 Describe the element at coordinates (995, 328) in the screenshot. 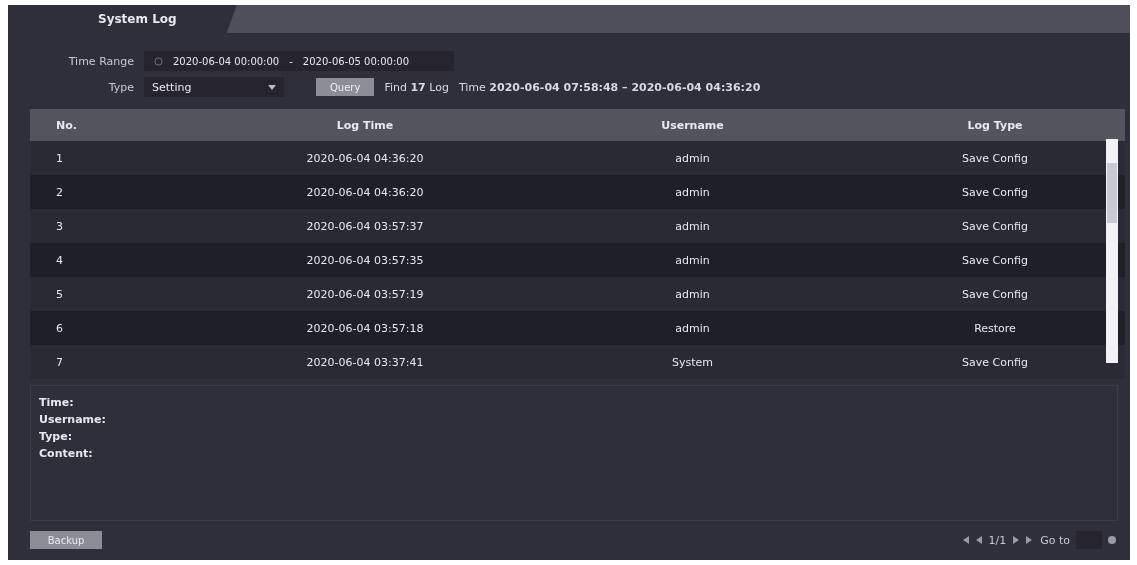

I see `table-cell: Restore` at that location.